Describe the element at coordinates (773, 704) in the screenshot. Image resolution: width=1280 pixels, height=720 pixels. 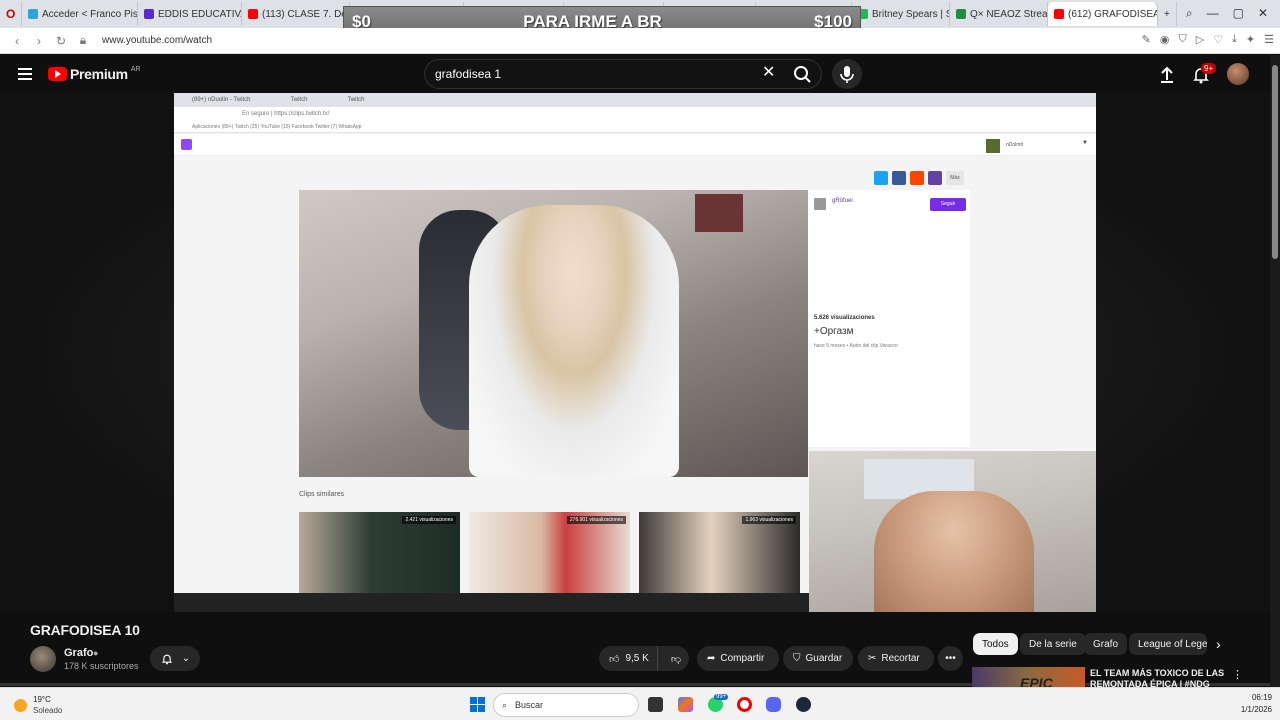
I see `discord-icon` at that location.